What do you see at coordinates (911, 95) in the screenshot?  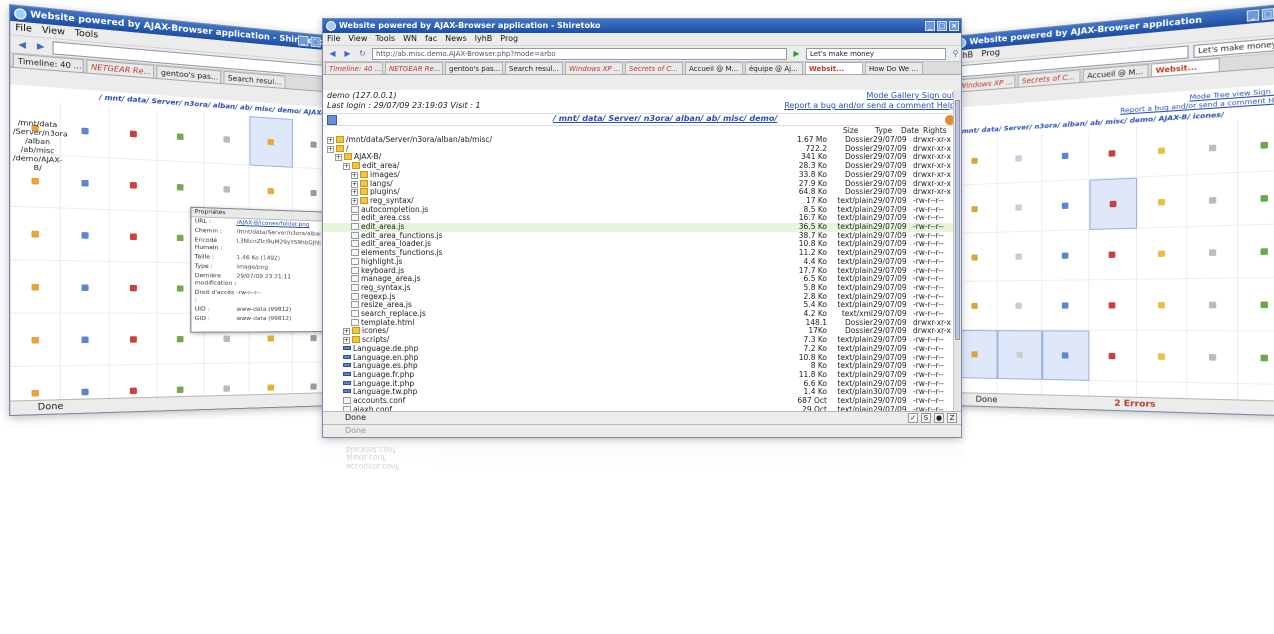 I see `mode-signout-links: Mode Gallery Sign out` at bounding box center [911, 95].